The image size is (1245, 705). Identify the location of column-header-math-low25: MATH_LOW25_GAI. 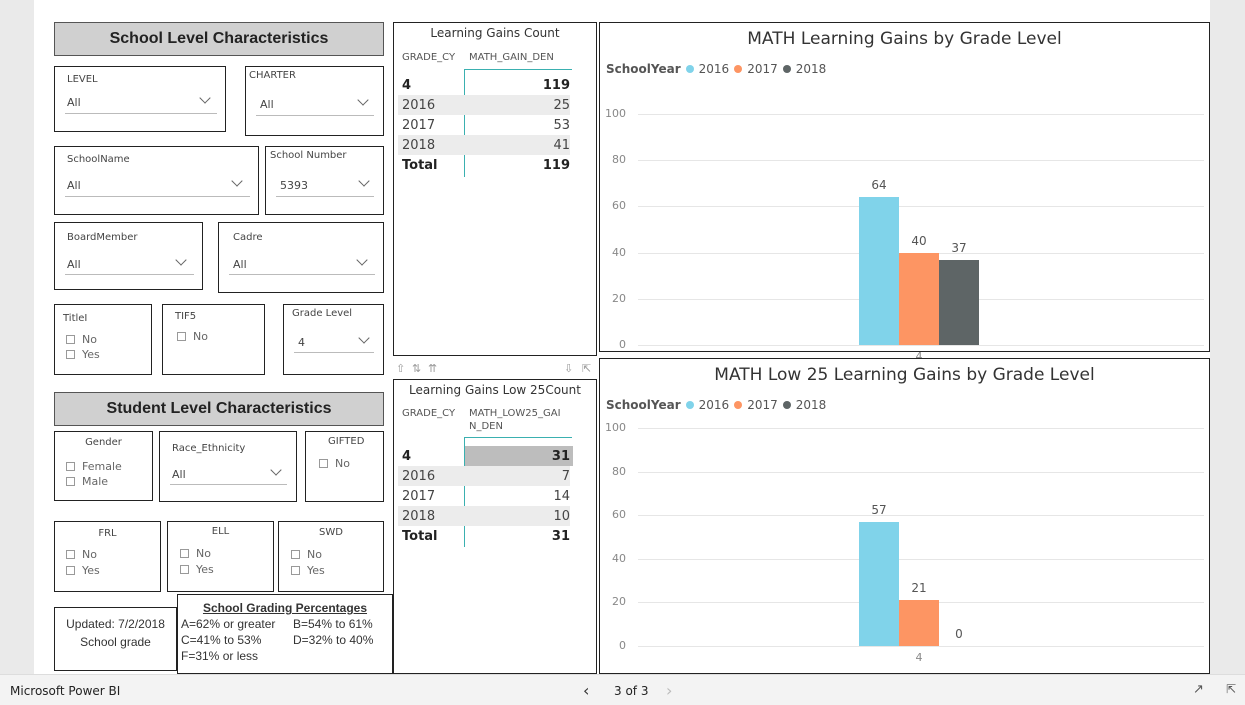
(515, 413).